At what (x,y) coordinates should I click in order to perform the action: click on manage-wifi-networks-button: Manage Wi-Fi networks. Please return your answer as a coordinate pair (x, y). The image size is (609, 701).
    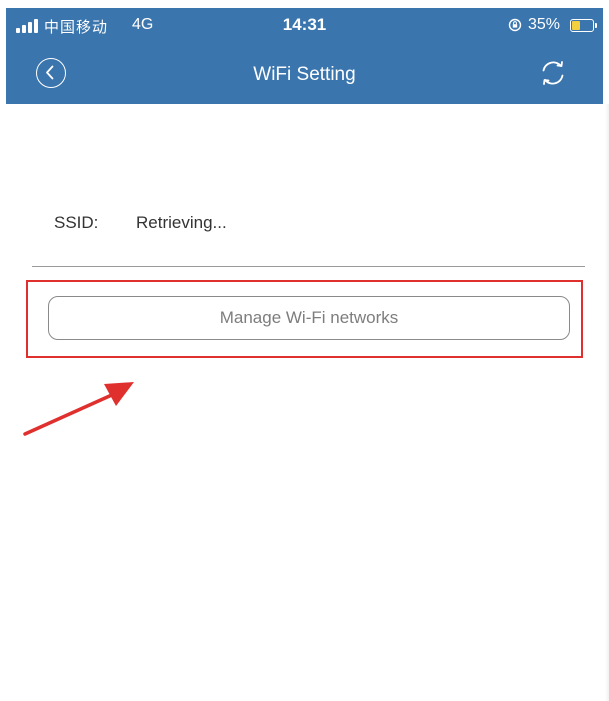
    Looking at the image, I should click on (309, 318).